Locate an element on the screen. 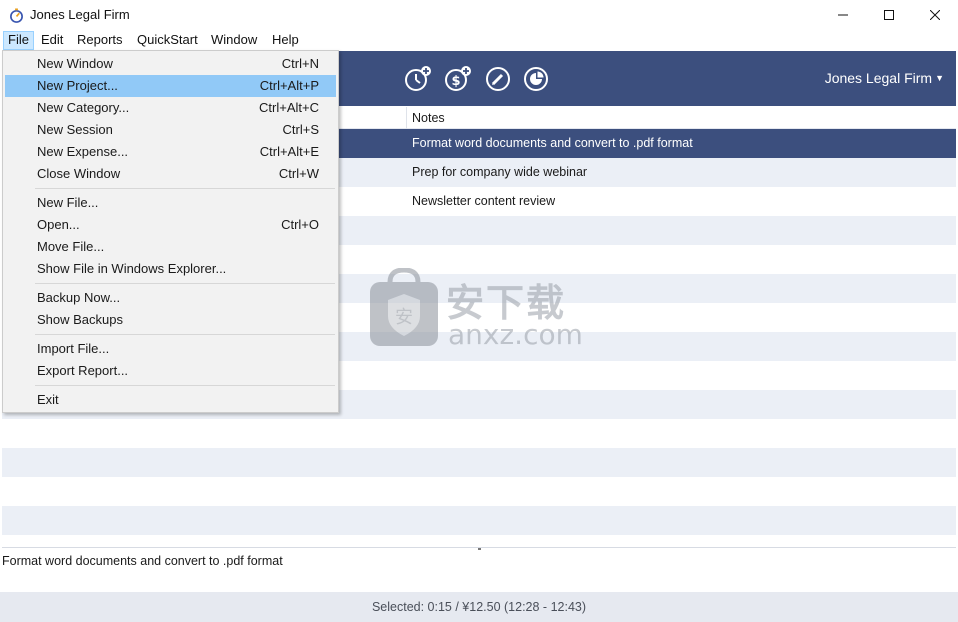 Image resolution: width=958 pixels, height=622 pixels. menu-item-shortcut: Ctrl+Alt+E is located at coordinates (289, 151).